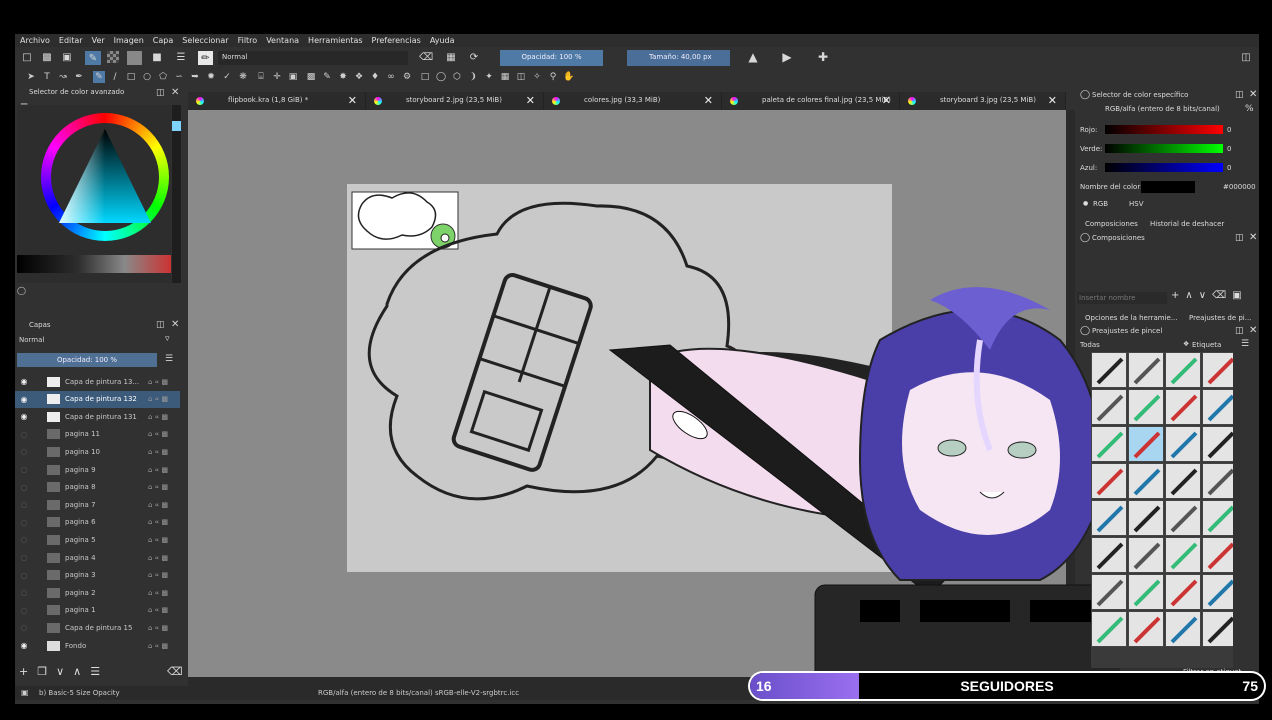 This screenshot has height=720, width=1272. Describe the element at coordinates (106, 558) in the screenshot. I see `layer-name: pagina 4` at that location.